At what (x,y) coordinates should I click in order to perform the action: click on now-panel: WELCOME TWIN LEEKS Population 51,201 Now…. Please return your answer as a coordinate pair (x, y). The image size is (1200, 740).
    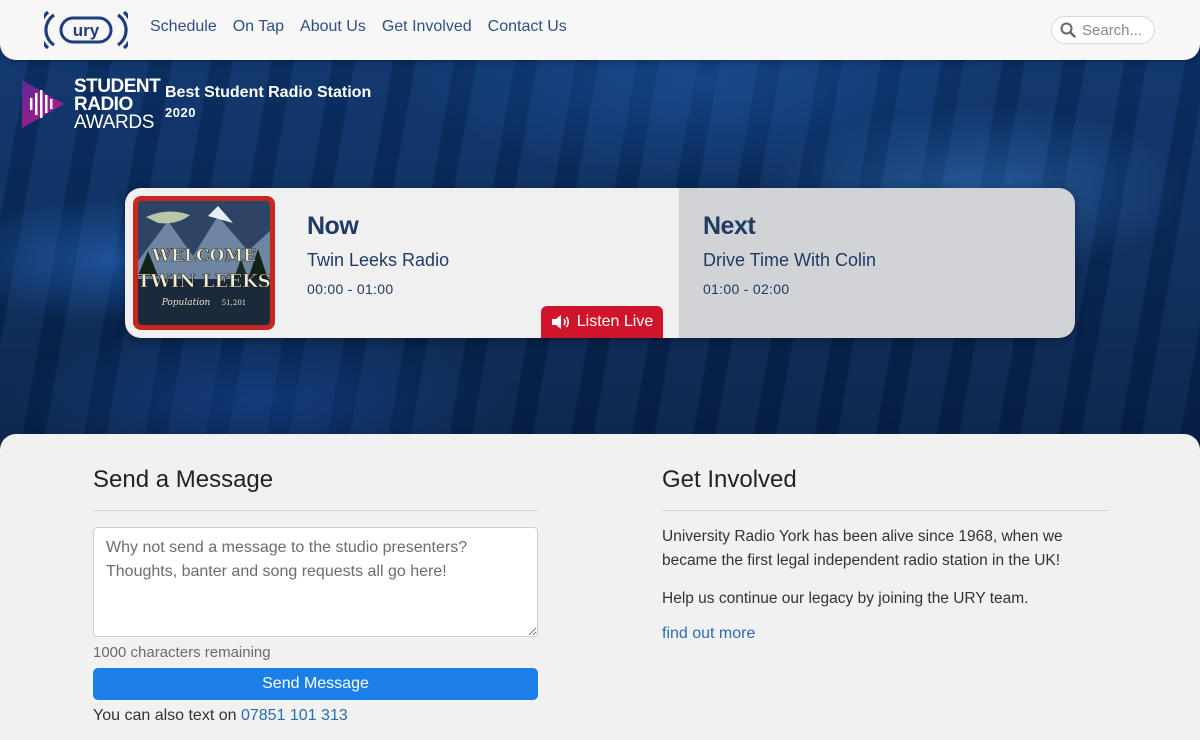
    Looking at the image, I should click on (402, 263).